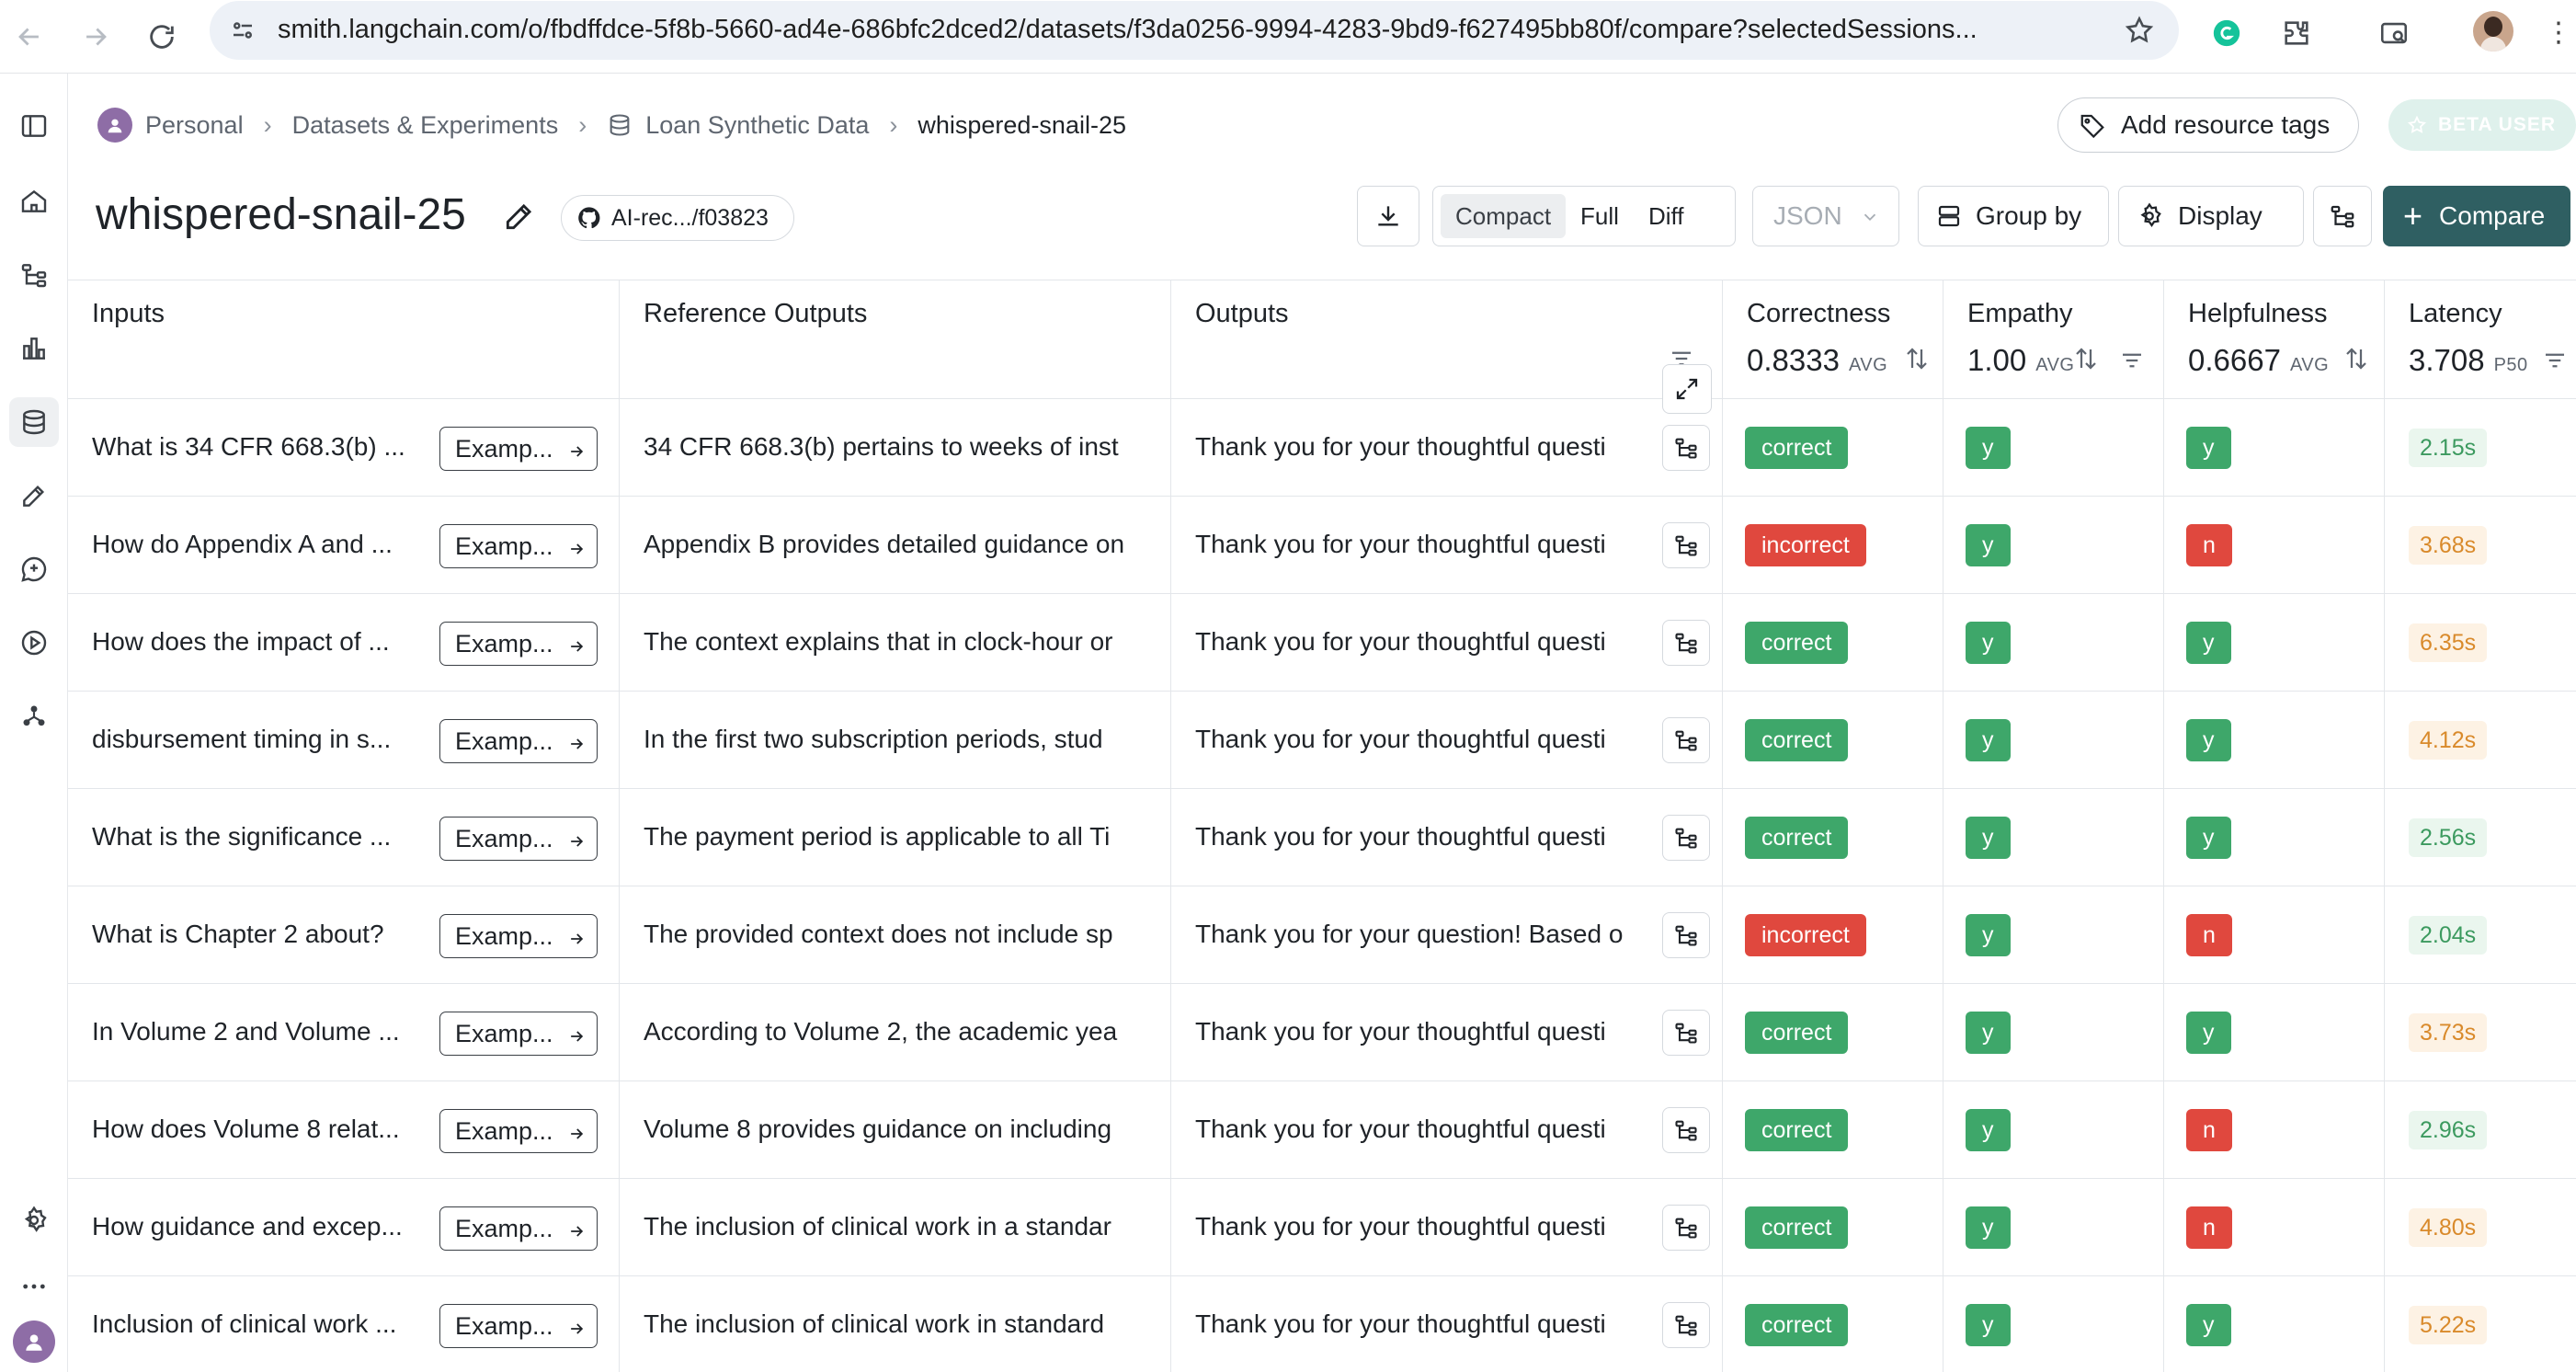  Describe the element at coordinates (29, 37) in the screenshot. I see `back-icon` at that location.